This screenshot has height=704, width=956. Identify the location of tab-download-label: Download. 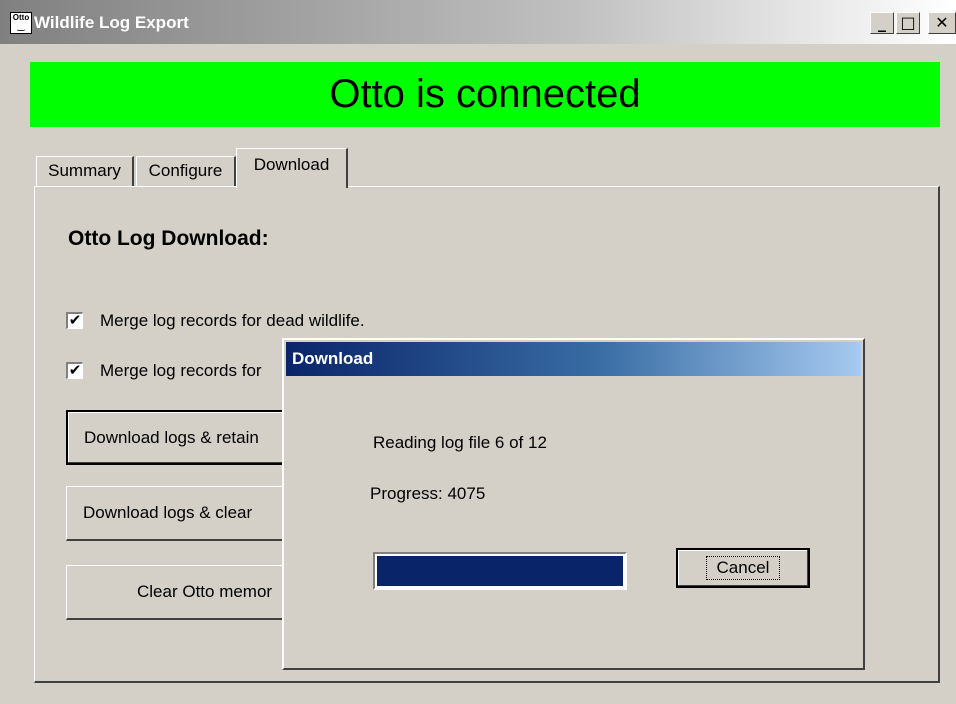
(291, 164).